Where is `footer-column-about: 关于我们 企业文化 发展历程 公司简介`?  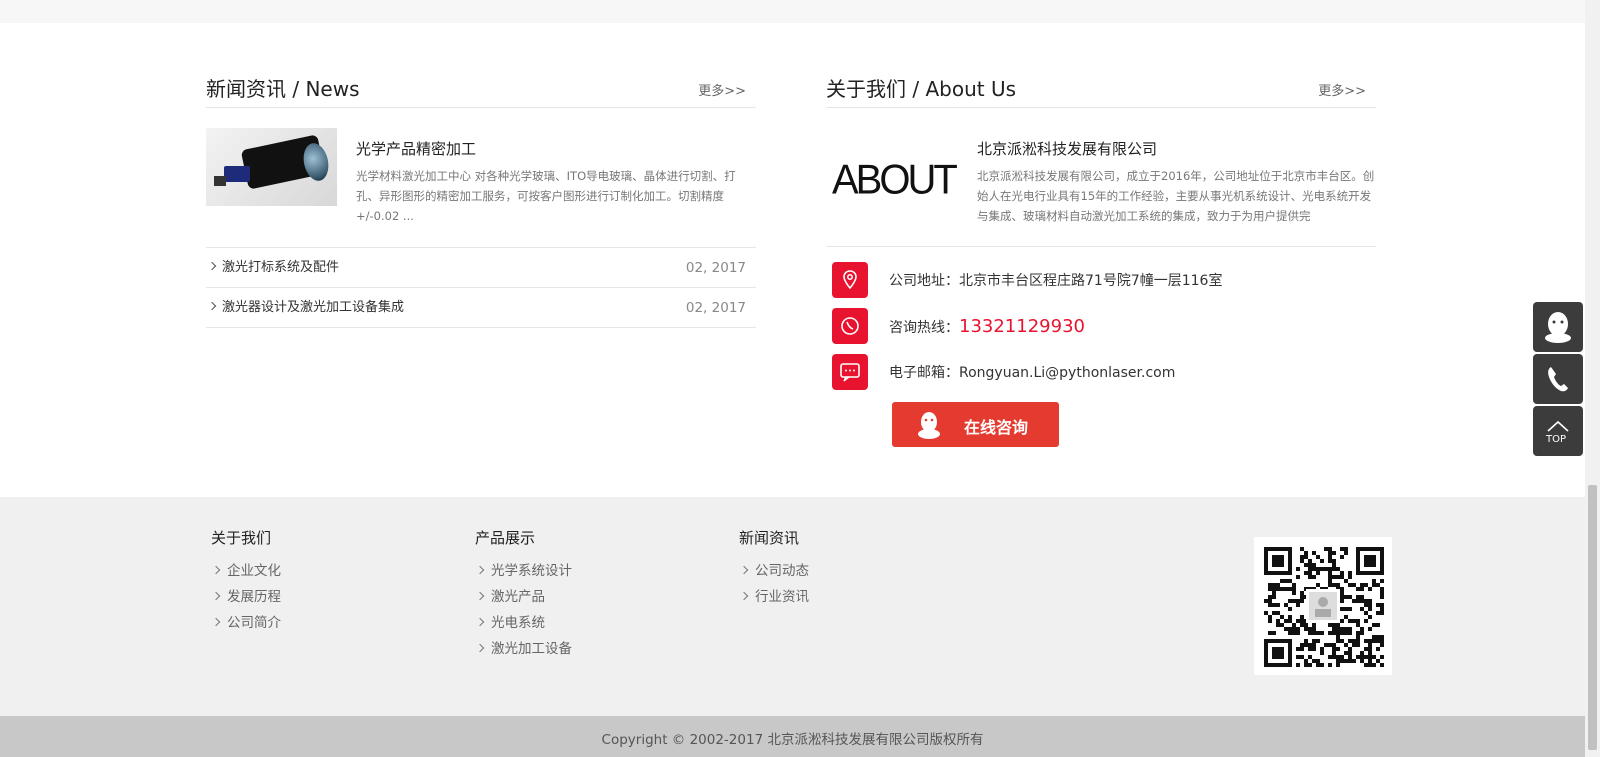 footer-column-about: 关于我们 企业文化 发展历程 公司简介 is located at coordinates (246, 581).